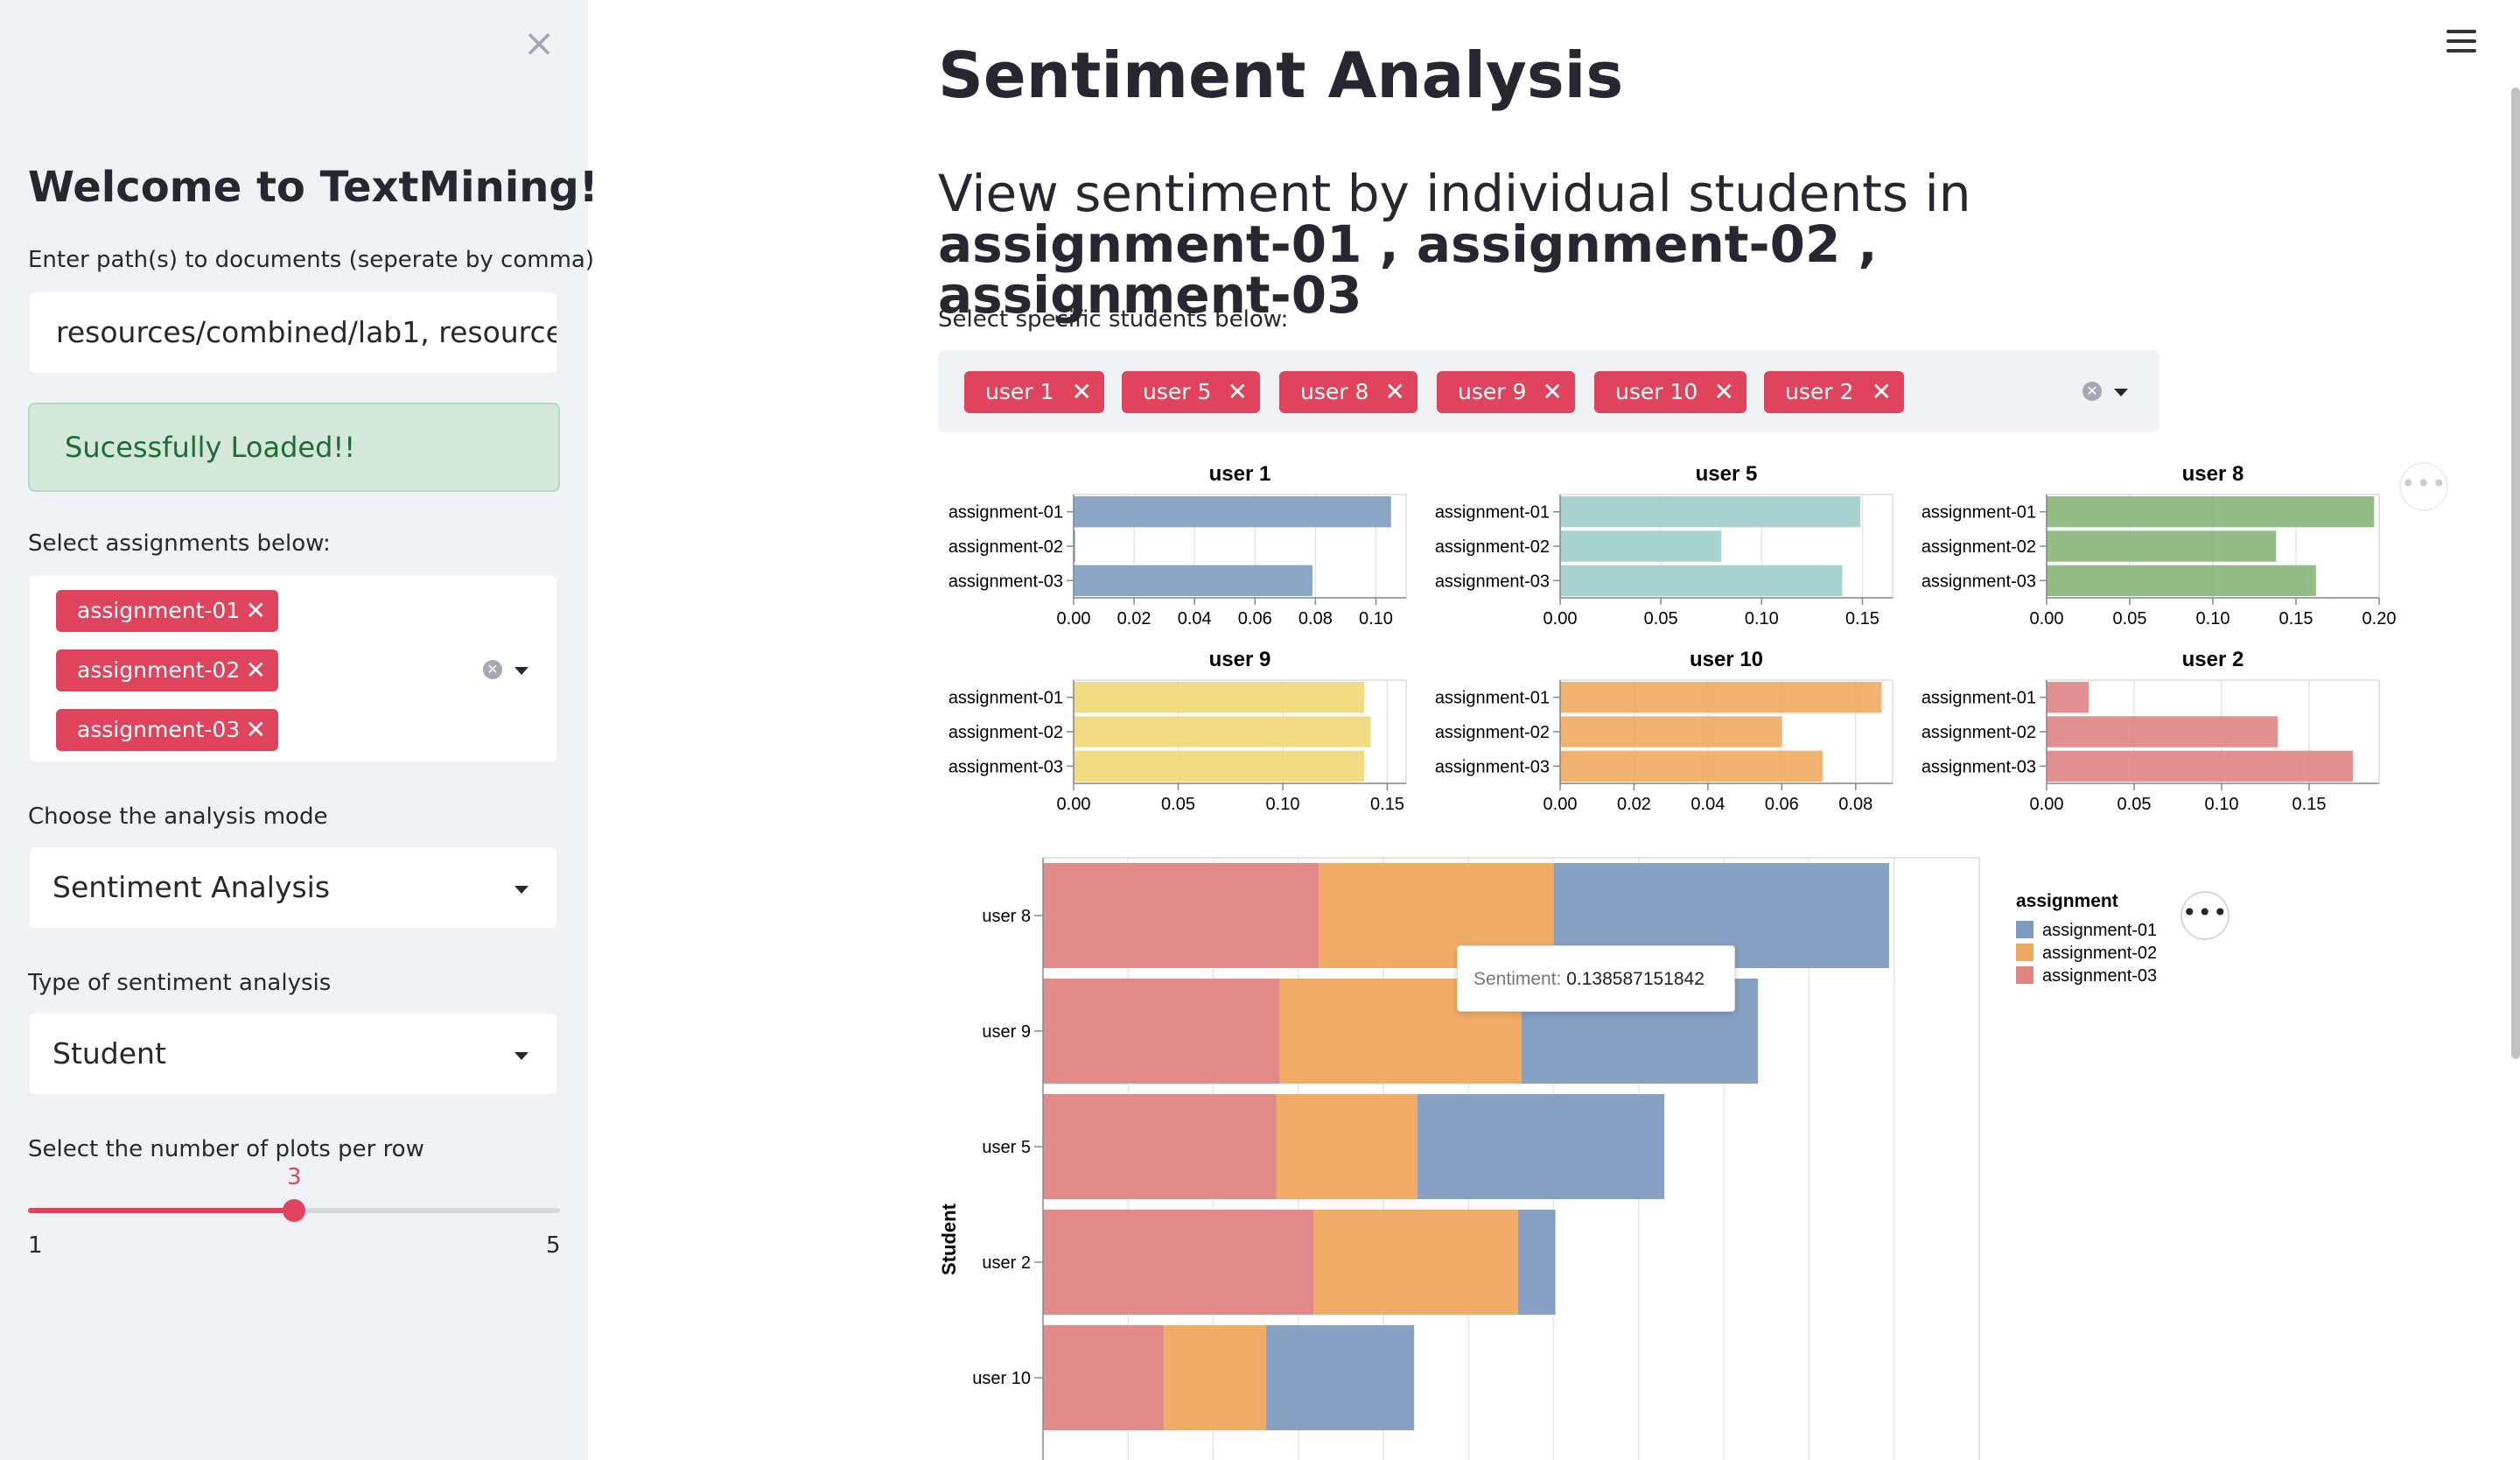 The height and width of the screenshot is (1460, 2520). I want to click on mode-select: Sentiment Analysis, so click(293, 888).